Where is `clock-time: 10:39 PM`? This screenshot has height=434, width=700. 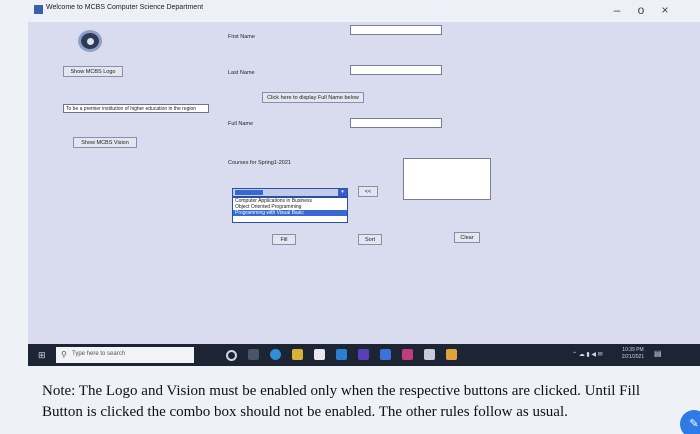
clock-time: 10:39 PM is located at coordinates (633, 350).